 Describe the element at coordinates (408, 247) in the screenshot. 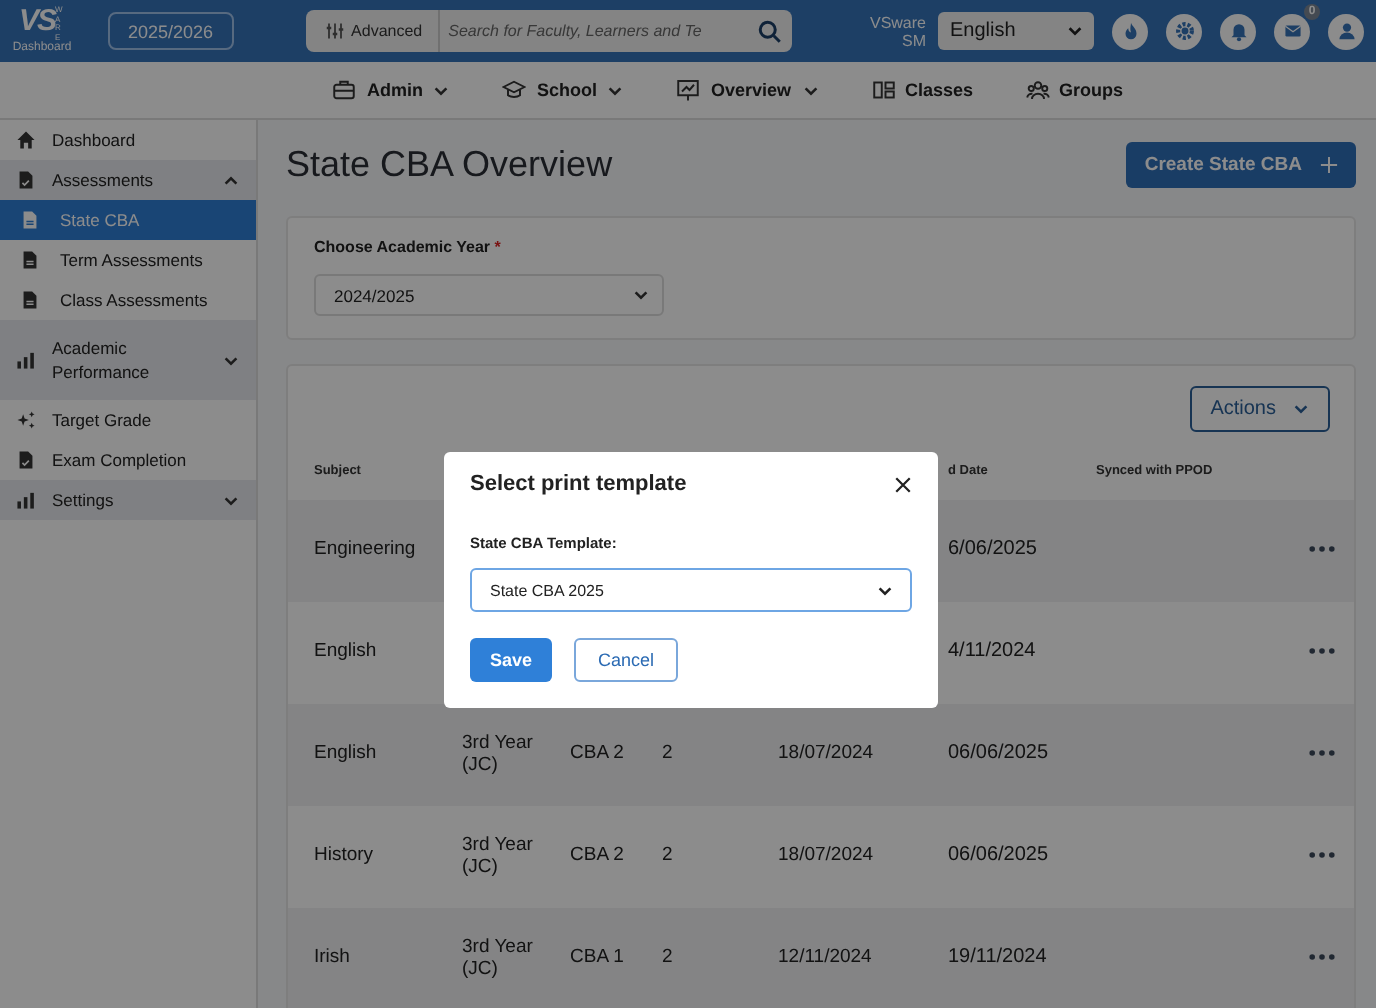

I see `field-label: Choose Academic Year *` at that location.